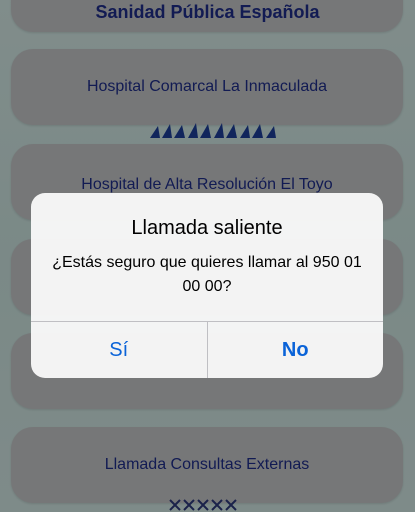 This screenshot has height=512, width=415. Describe the element at coordinates (207, 228) in the screenshot. I see `alert-title: Llamada saliente` at that location.